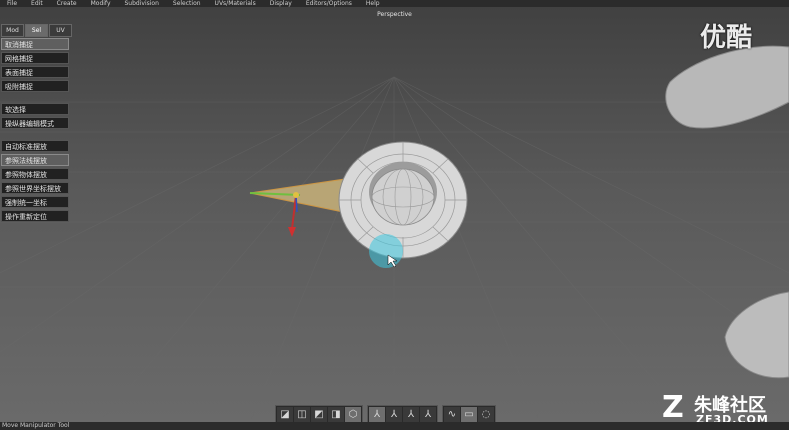  Describe the element at coordinates (394, 426) in the screenshot. I see `status-bar: Move Manipulator Tool` at that location.